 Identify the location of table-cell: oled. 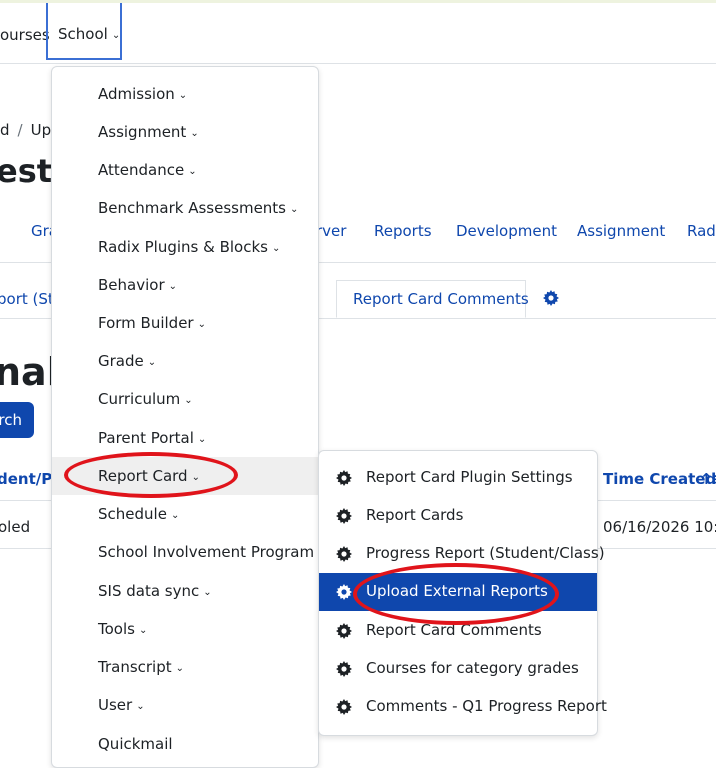
(15, 527).